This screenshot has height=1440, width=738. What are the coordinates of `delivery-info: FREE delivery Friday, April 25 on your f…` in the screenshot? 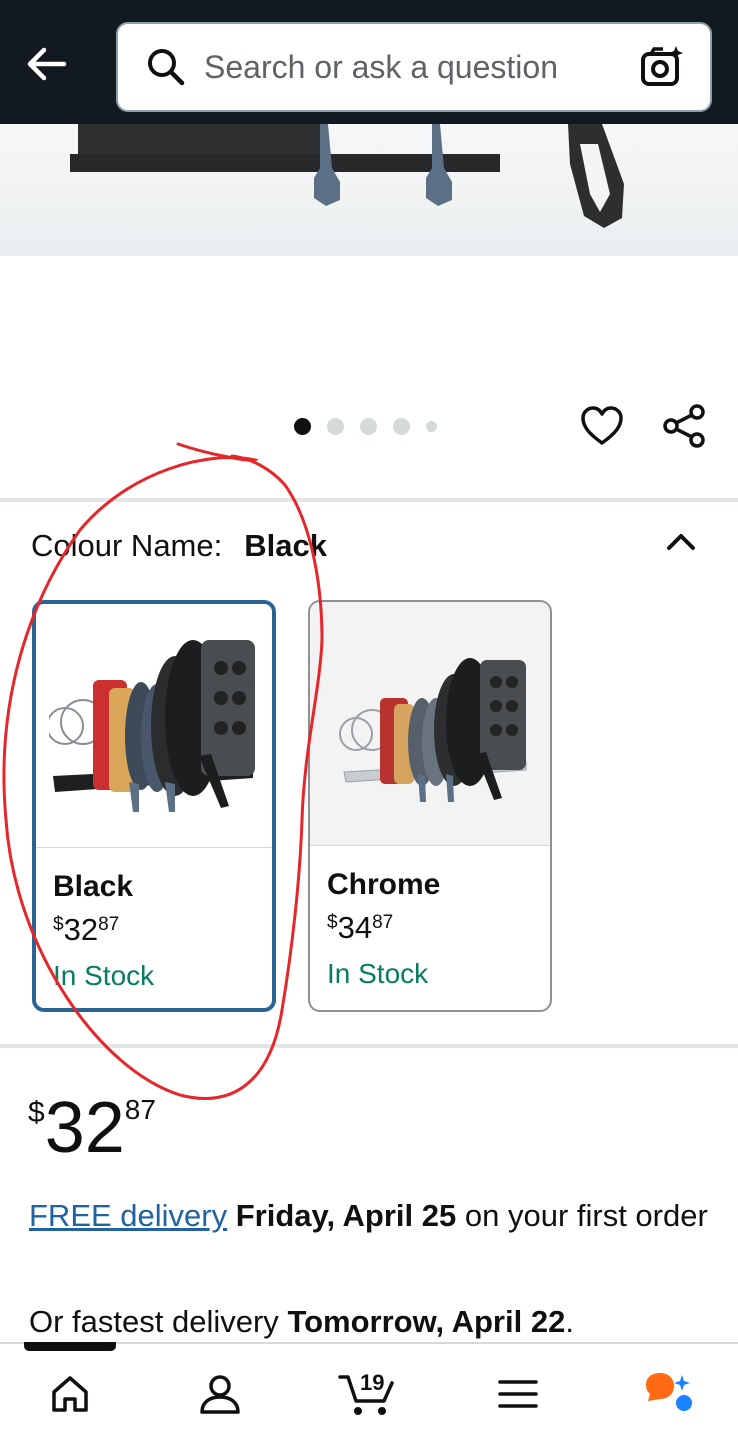 It's located at (369, 1216).